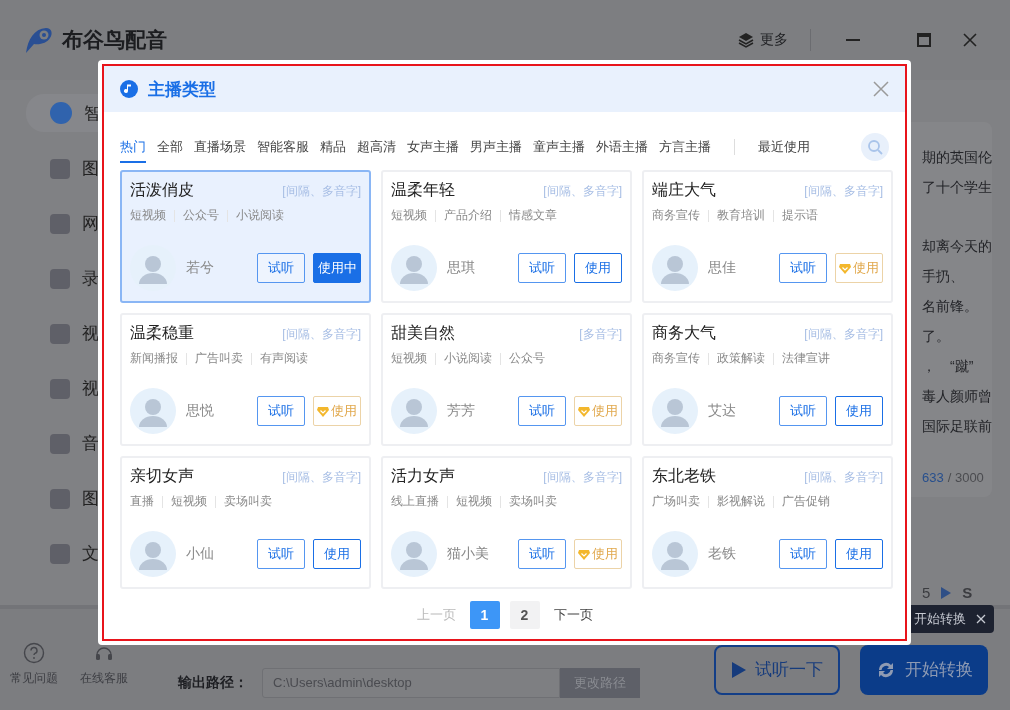  Describe the element at coordinates (875, 147) in the screenshot. I see `search-icon` at that location.